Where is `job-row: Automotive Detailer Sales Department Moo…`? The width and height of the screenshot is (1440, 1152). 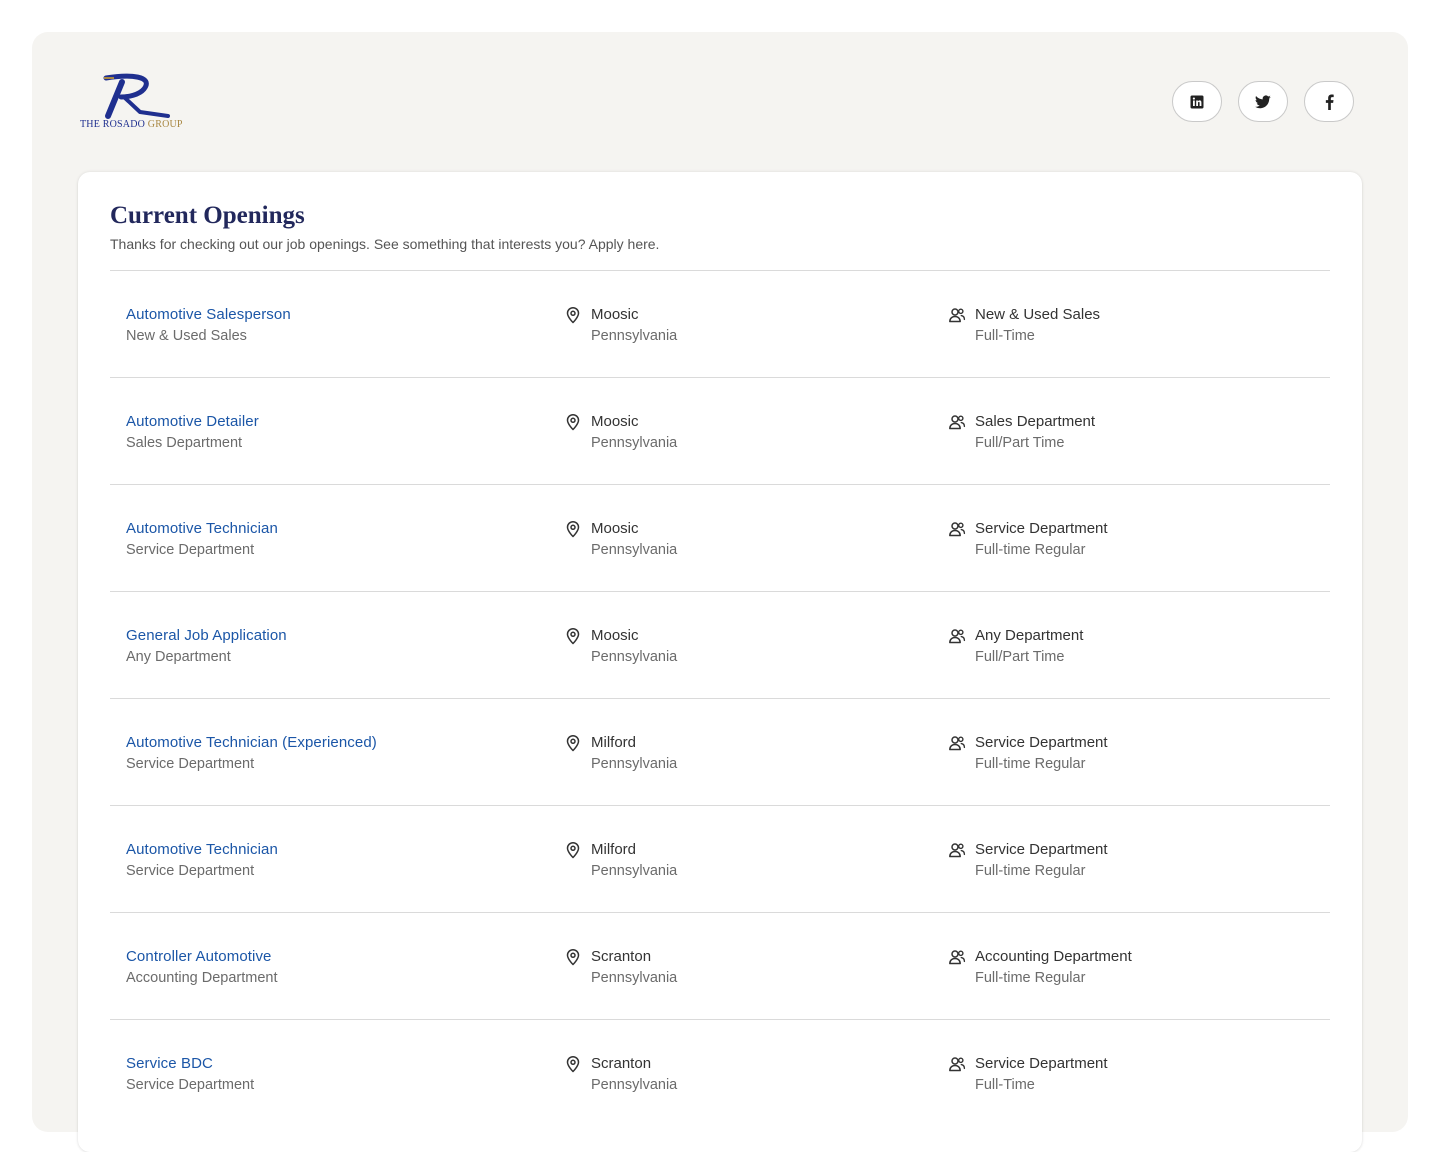 job-row: Automotive Detailer Sales Department Moo… is located at coordinates (720, 430).